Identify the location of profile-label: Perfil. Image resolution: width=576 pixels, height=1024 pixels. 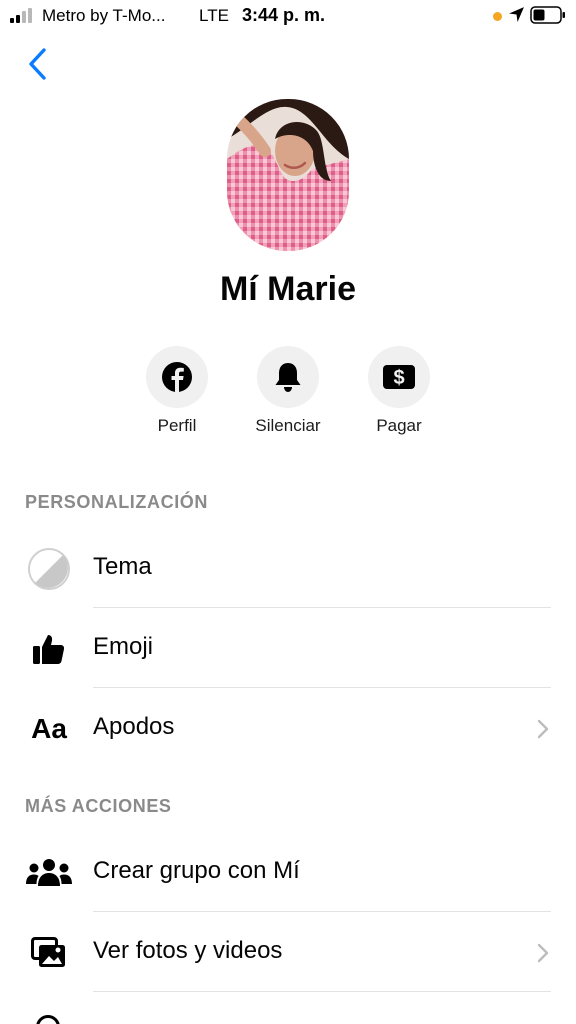
(177, 425).